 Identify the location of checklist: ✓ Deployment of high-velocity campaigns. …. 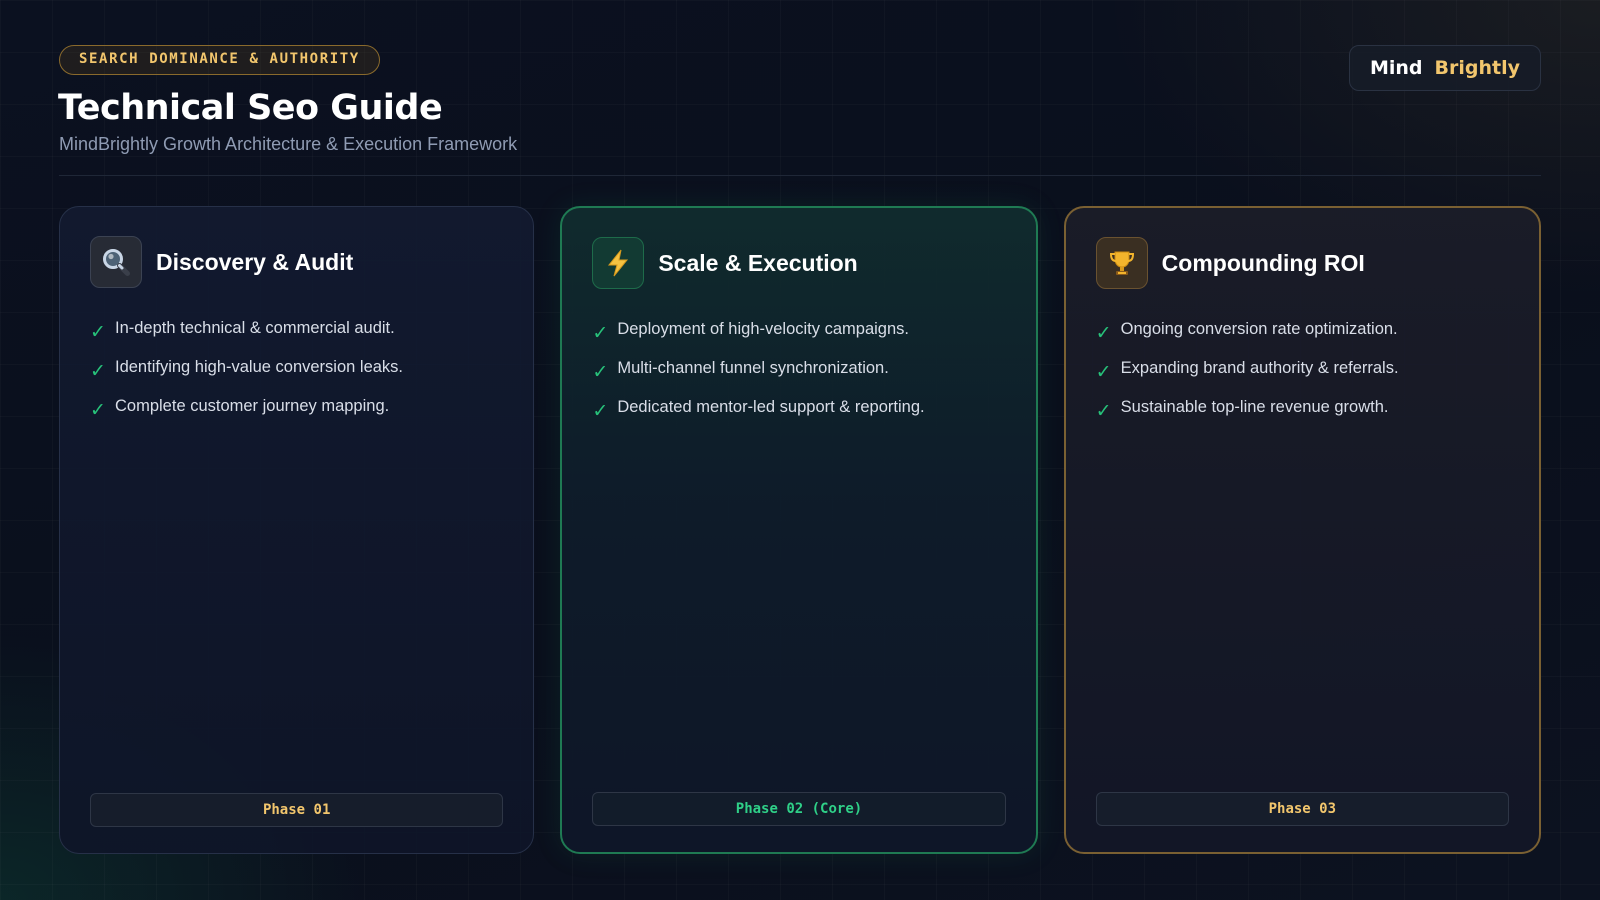
(798, 370).